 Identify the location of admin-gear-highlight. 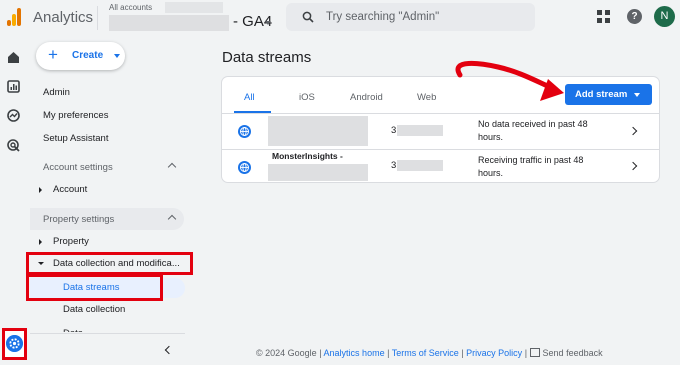
(14, 344).